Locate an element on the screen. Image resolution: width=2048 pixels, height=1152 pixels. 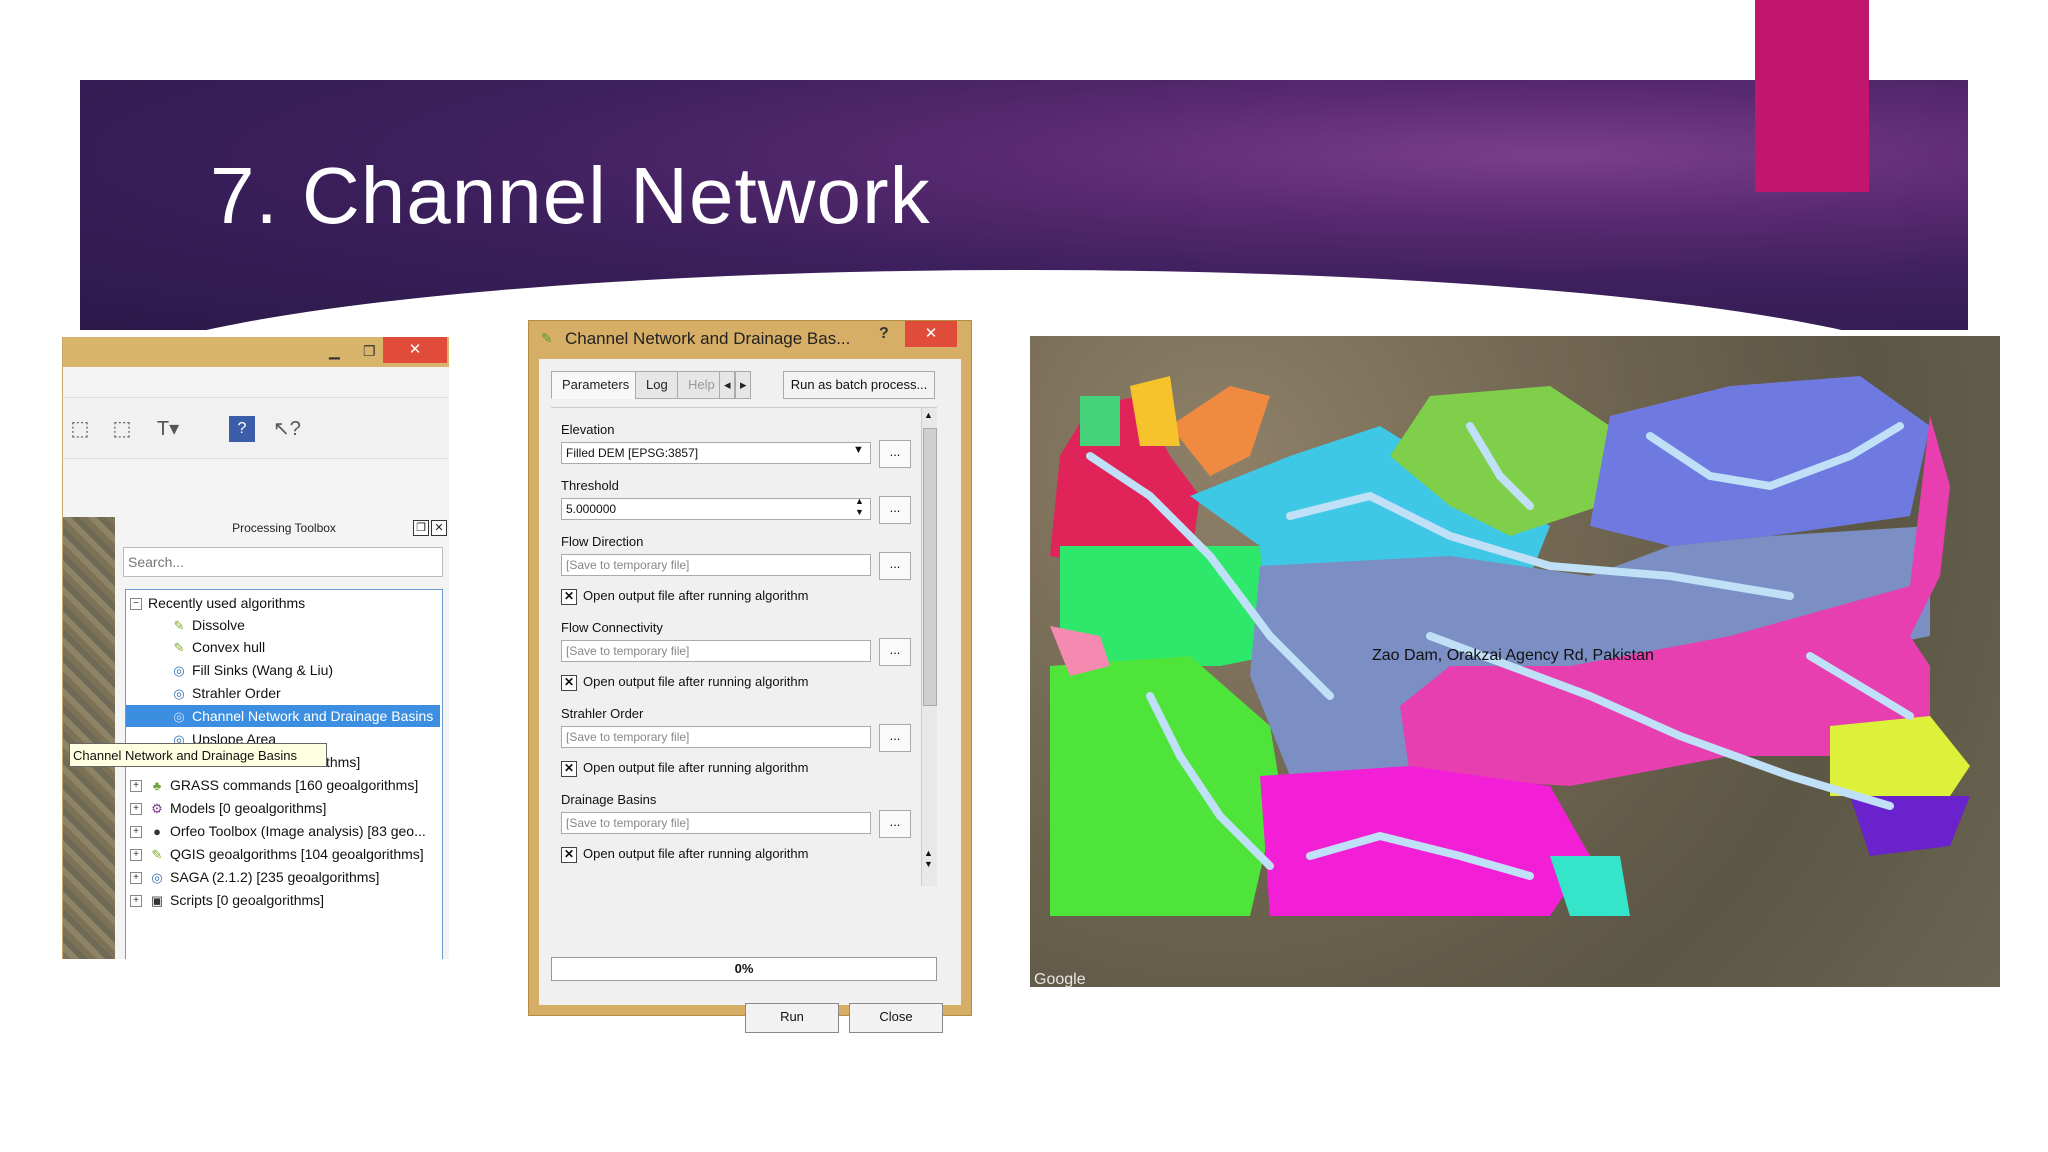
vertical-scrollbar: ▲ ▲ ▼ is located at coordinates (929, 647).